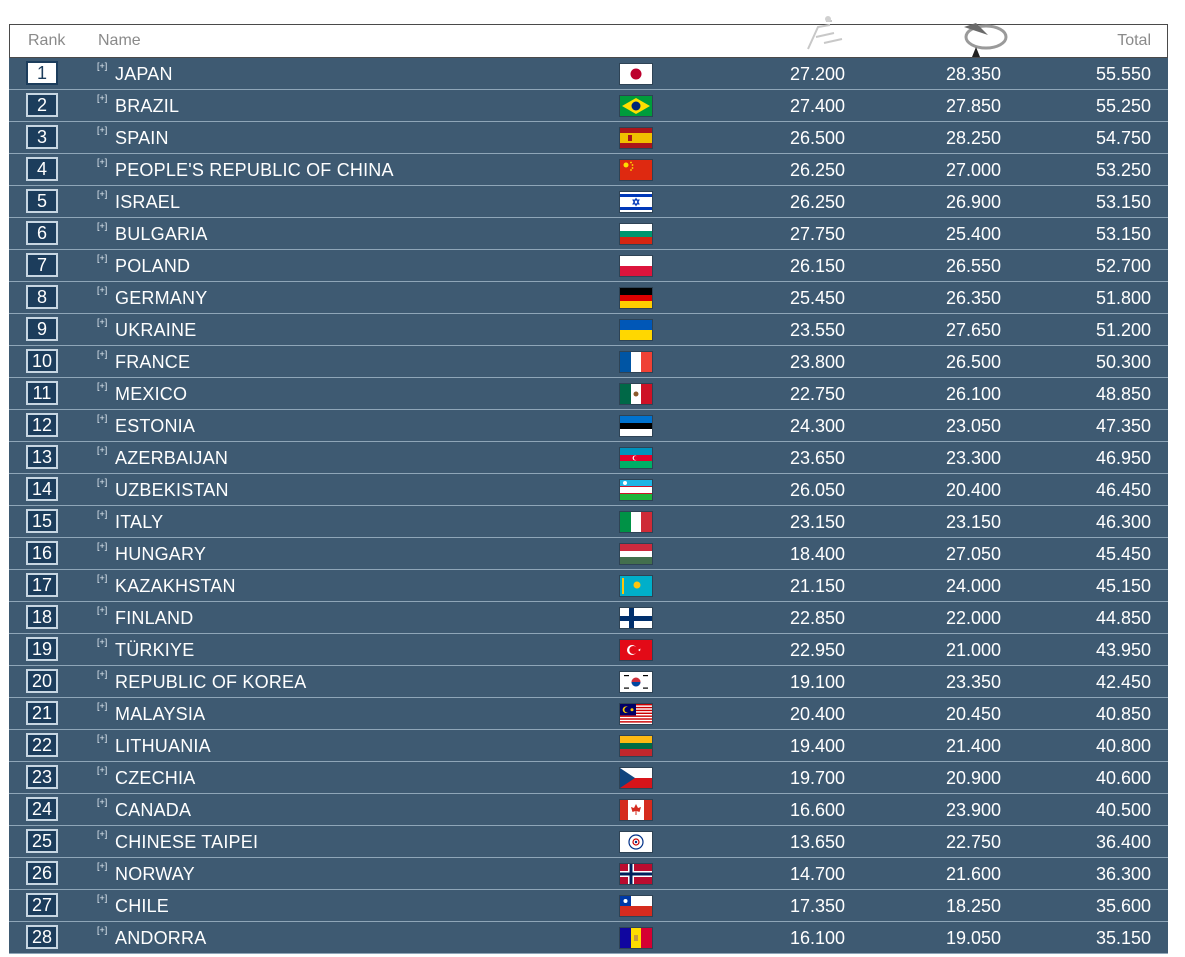 This screenshot has height=957, width=1185. What do you see at coordinates (154, 618) in the screenshot?
I see `team-name: FINLAND` at bounding box center [154, 618].